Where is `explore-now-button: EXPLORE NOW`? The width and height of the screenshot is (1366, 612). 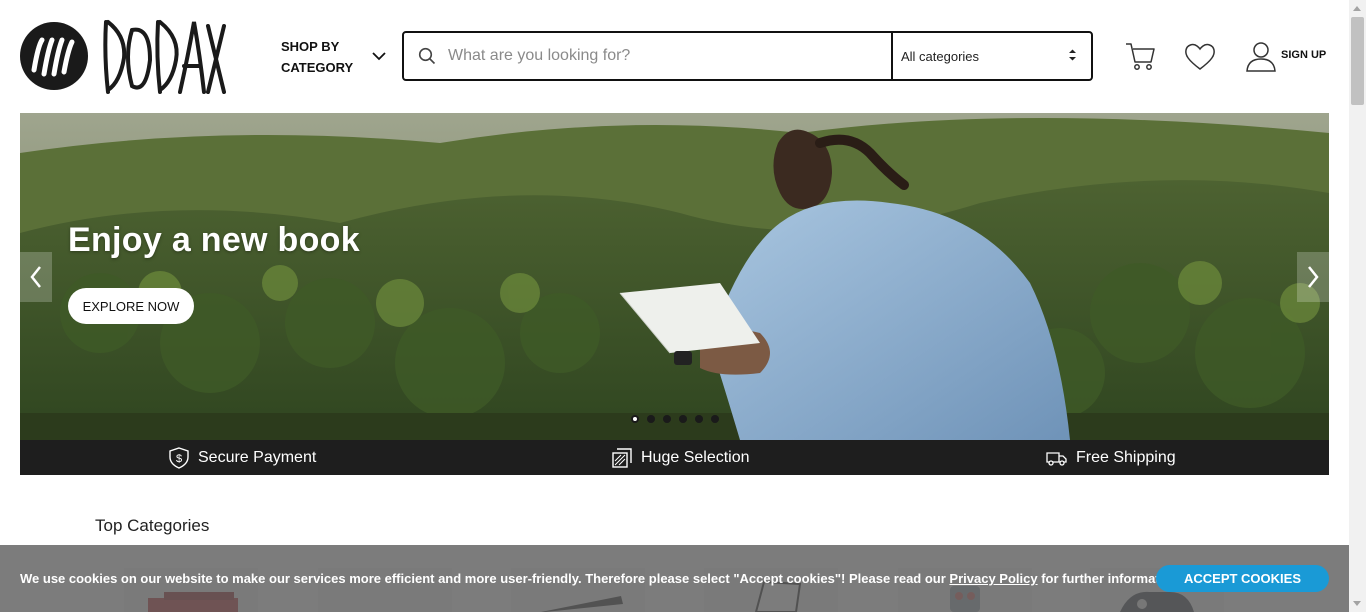 explore-now-button: EXPLORE NOW is located at coordinates (131, 306).